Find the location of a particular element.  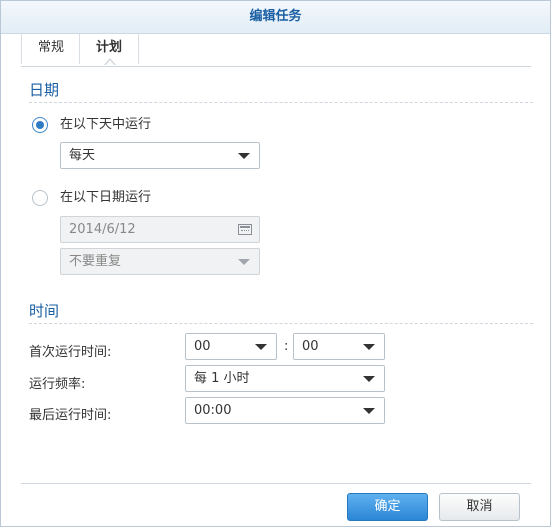

tab-general: 常规 is located at coordinates (50, 49).